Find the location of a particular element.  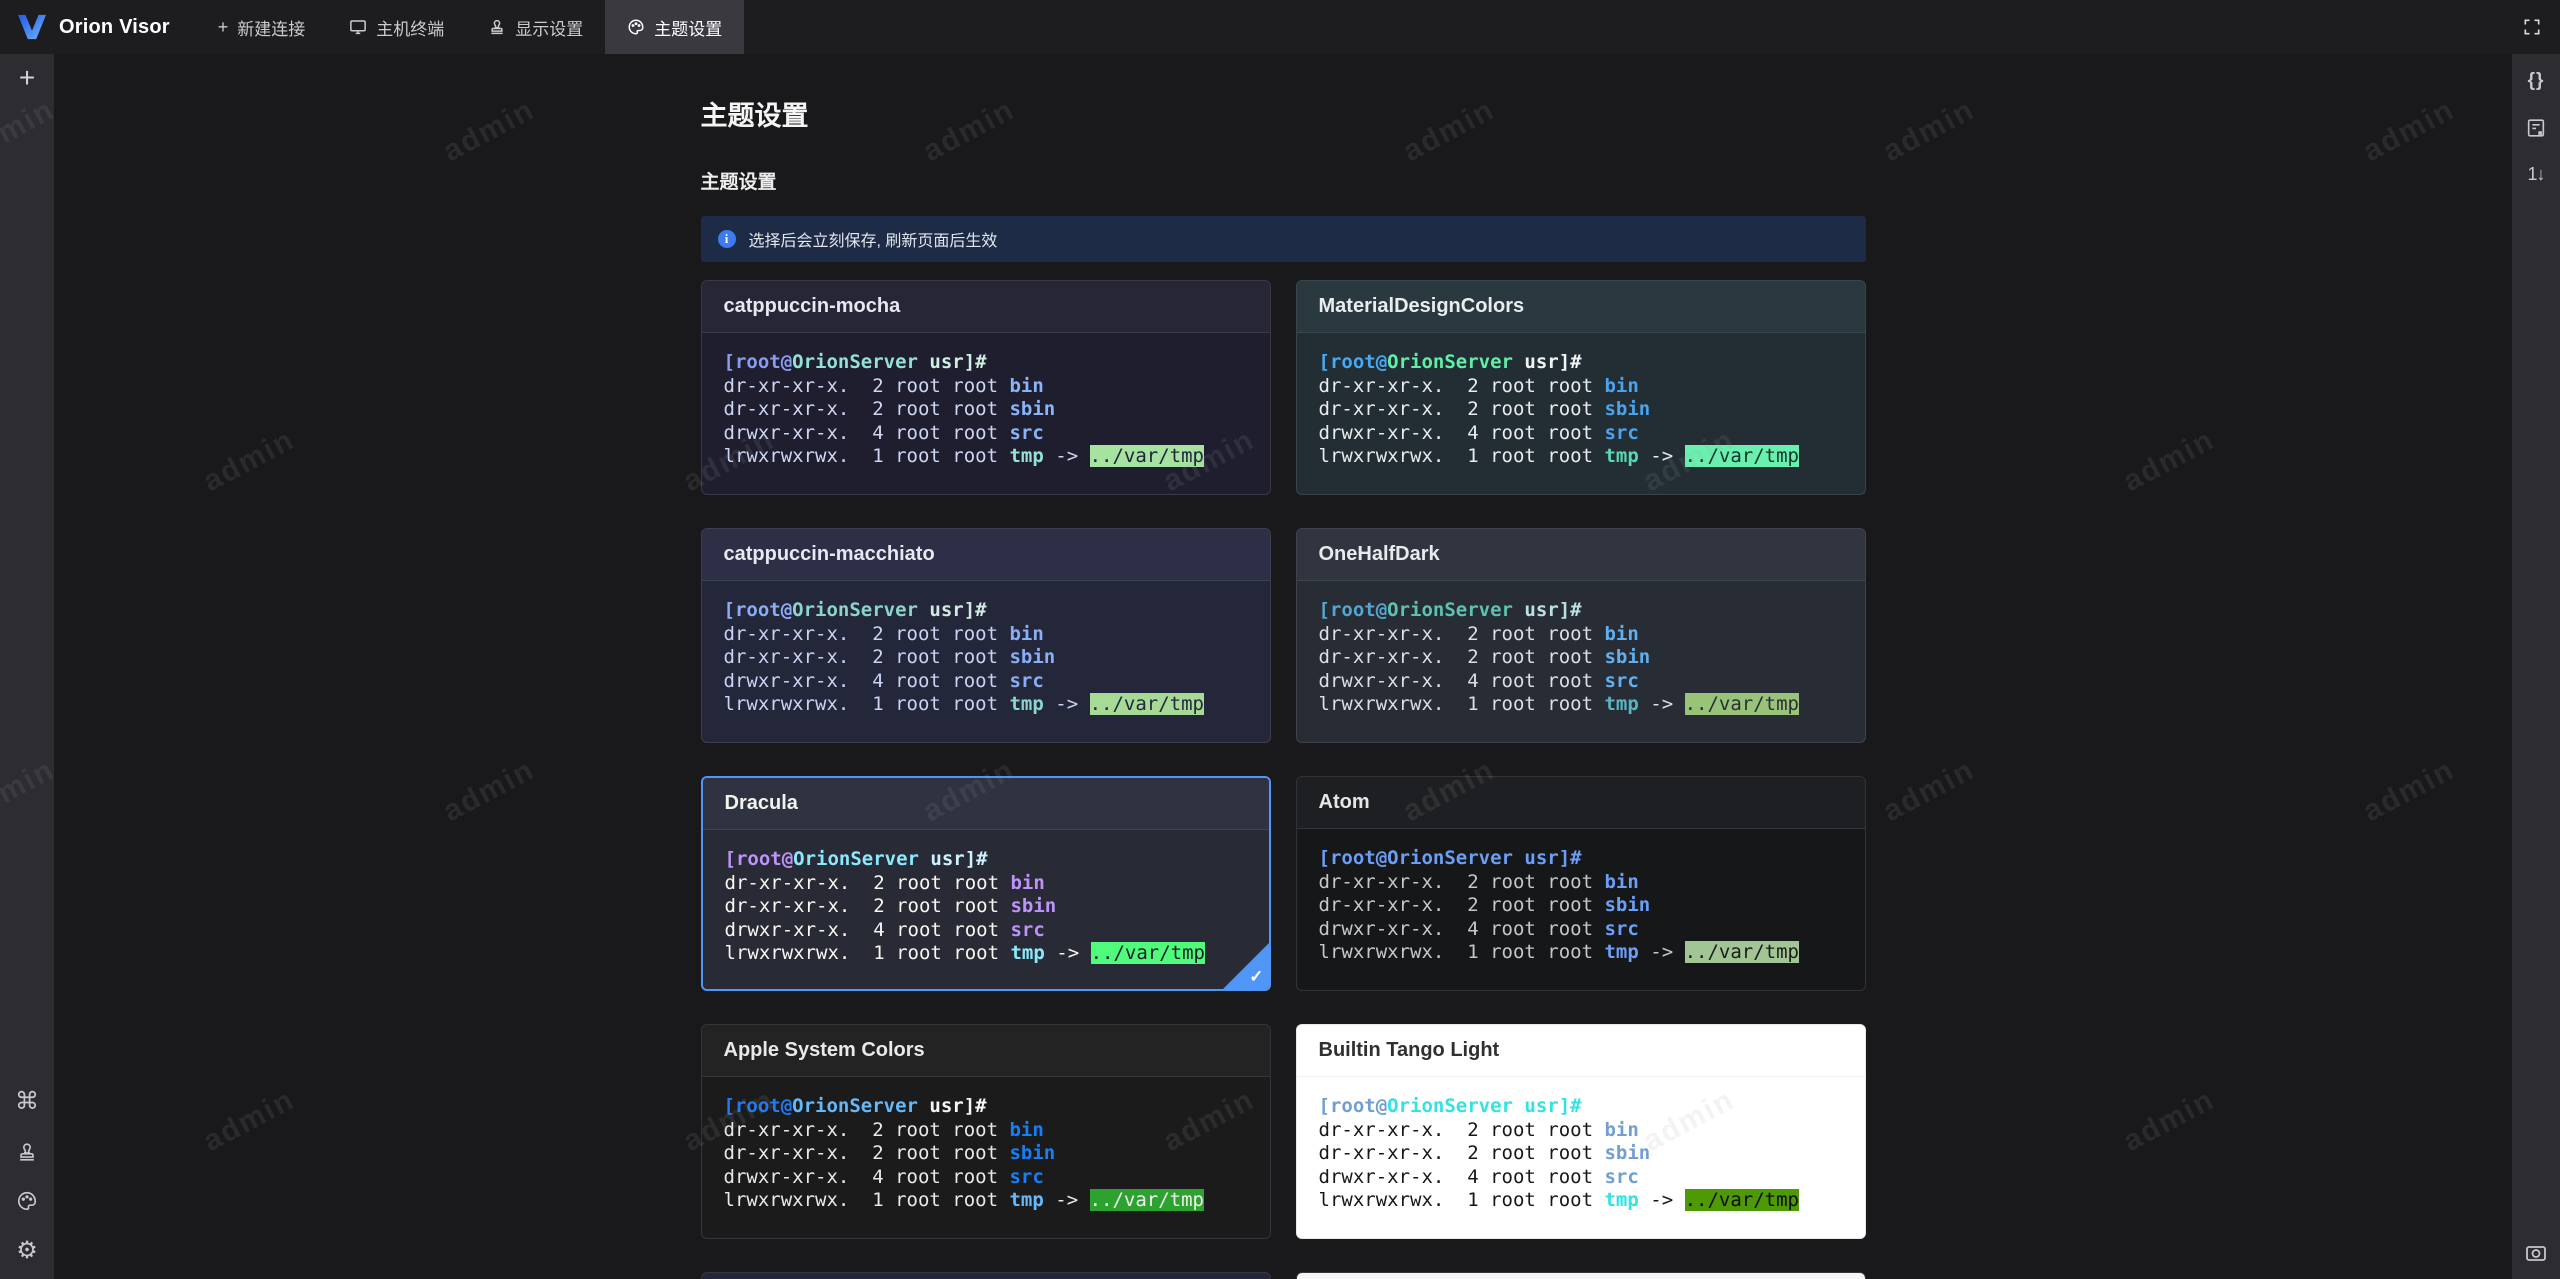

section-title: 主题设置 is located at coordinates (738, 182).